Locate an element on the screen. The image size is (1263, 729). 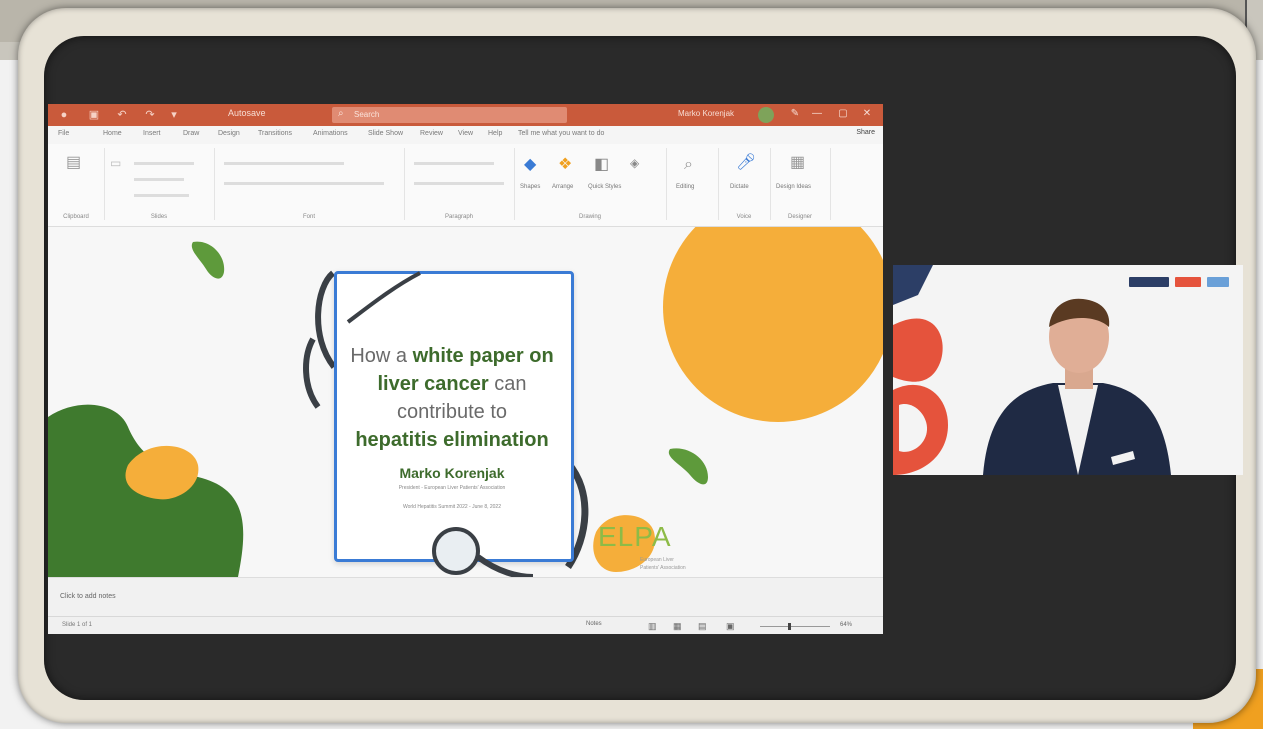
file-name: Autosave is located at coordinates (247, 113).